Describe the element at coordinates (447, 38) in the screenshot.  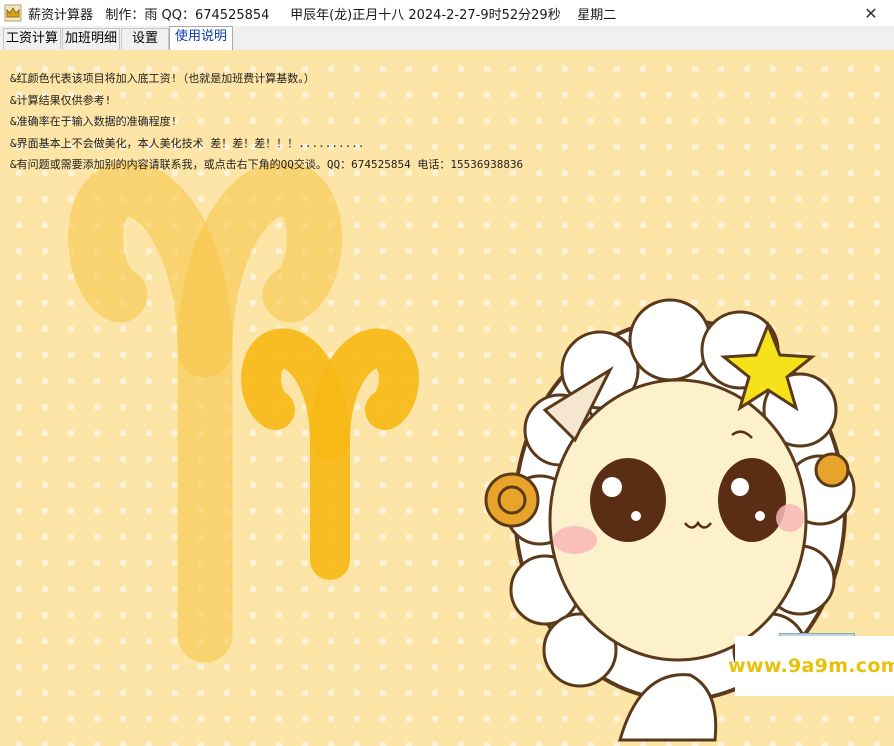
I see `tab-bar: 工资计算 加班明细 设置 使用说明` at that location.